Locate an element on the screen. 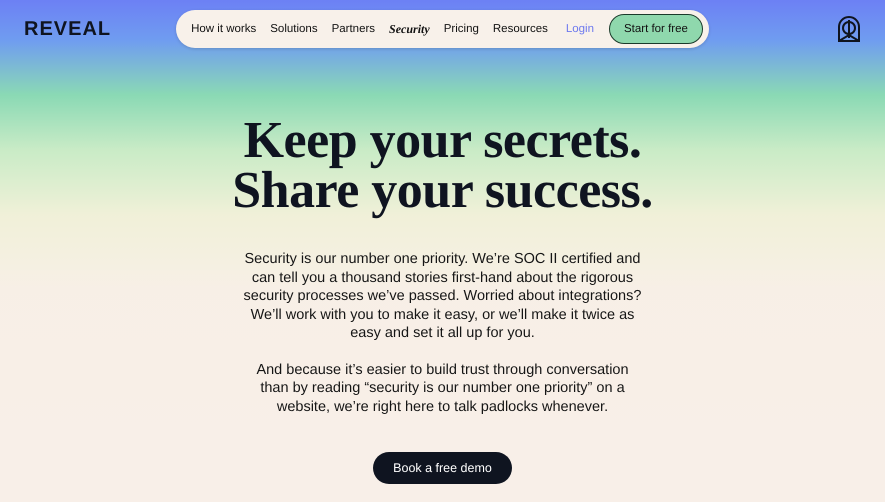 The image size is (885, 502). arch-emblem-icon is located at coordinates (848, 29).